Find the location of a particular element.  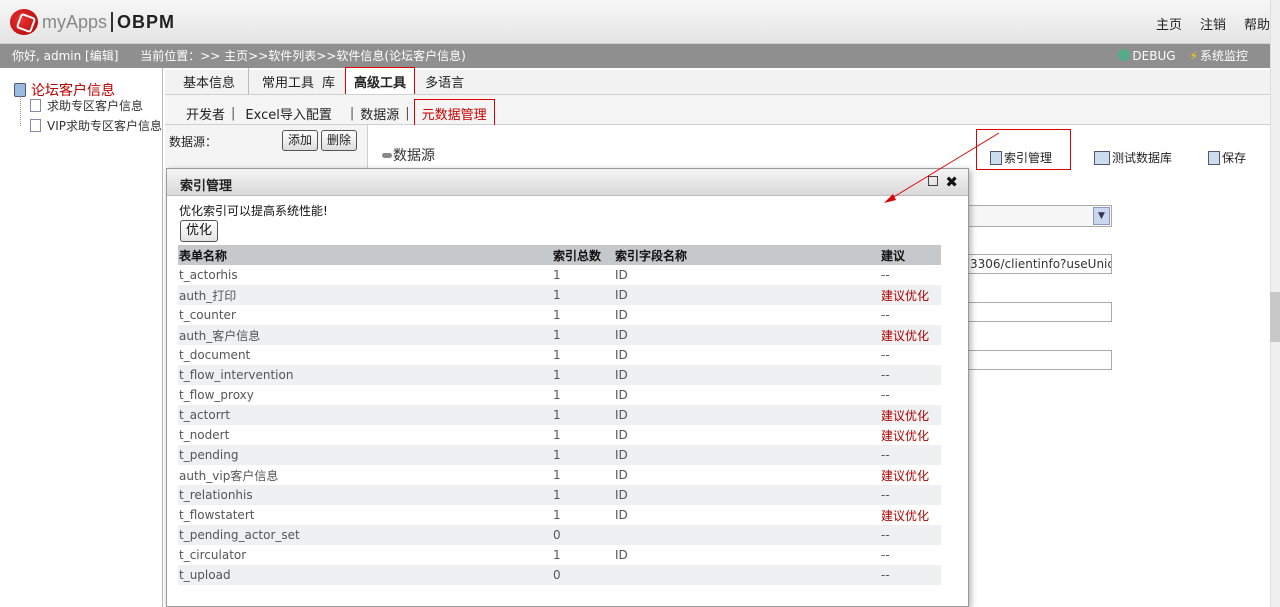

logout-link: 注销 is located at coordinates (1213, 23).